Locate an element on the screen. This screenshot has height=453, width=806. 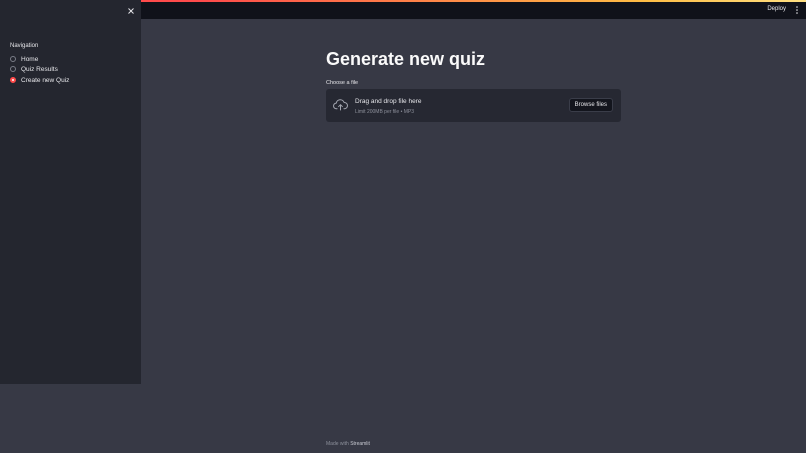
sidebar-item-home: Home is located at coordinates (24, 59).